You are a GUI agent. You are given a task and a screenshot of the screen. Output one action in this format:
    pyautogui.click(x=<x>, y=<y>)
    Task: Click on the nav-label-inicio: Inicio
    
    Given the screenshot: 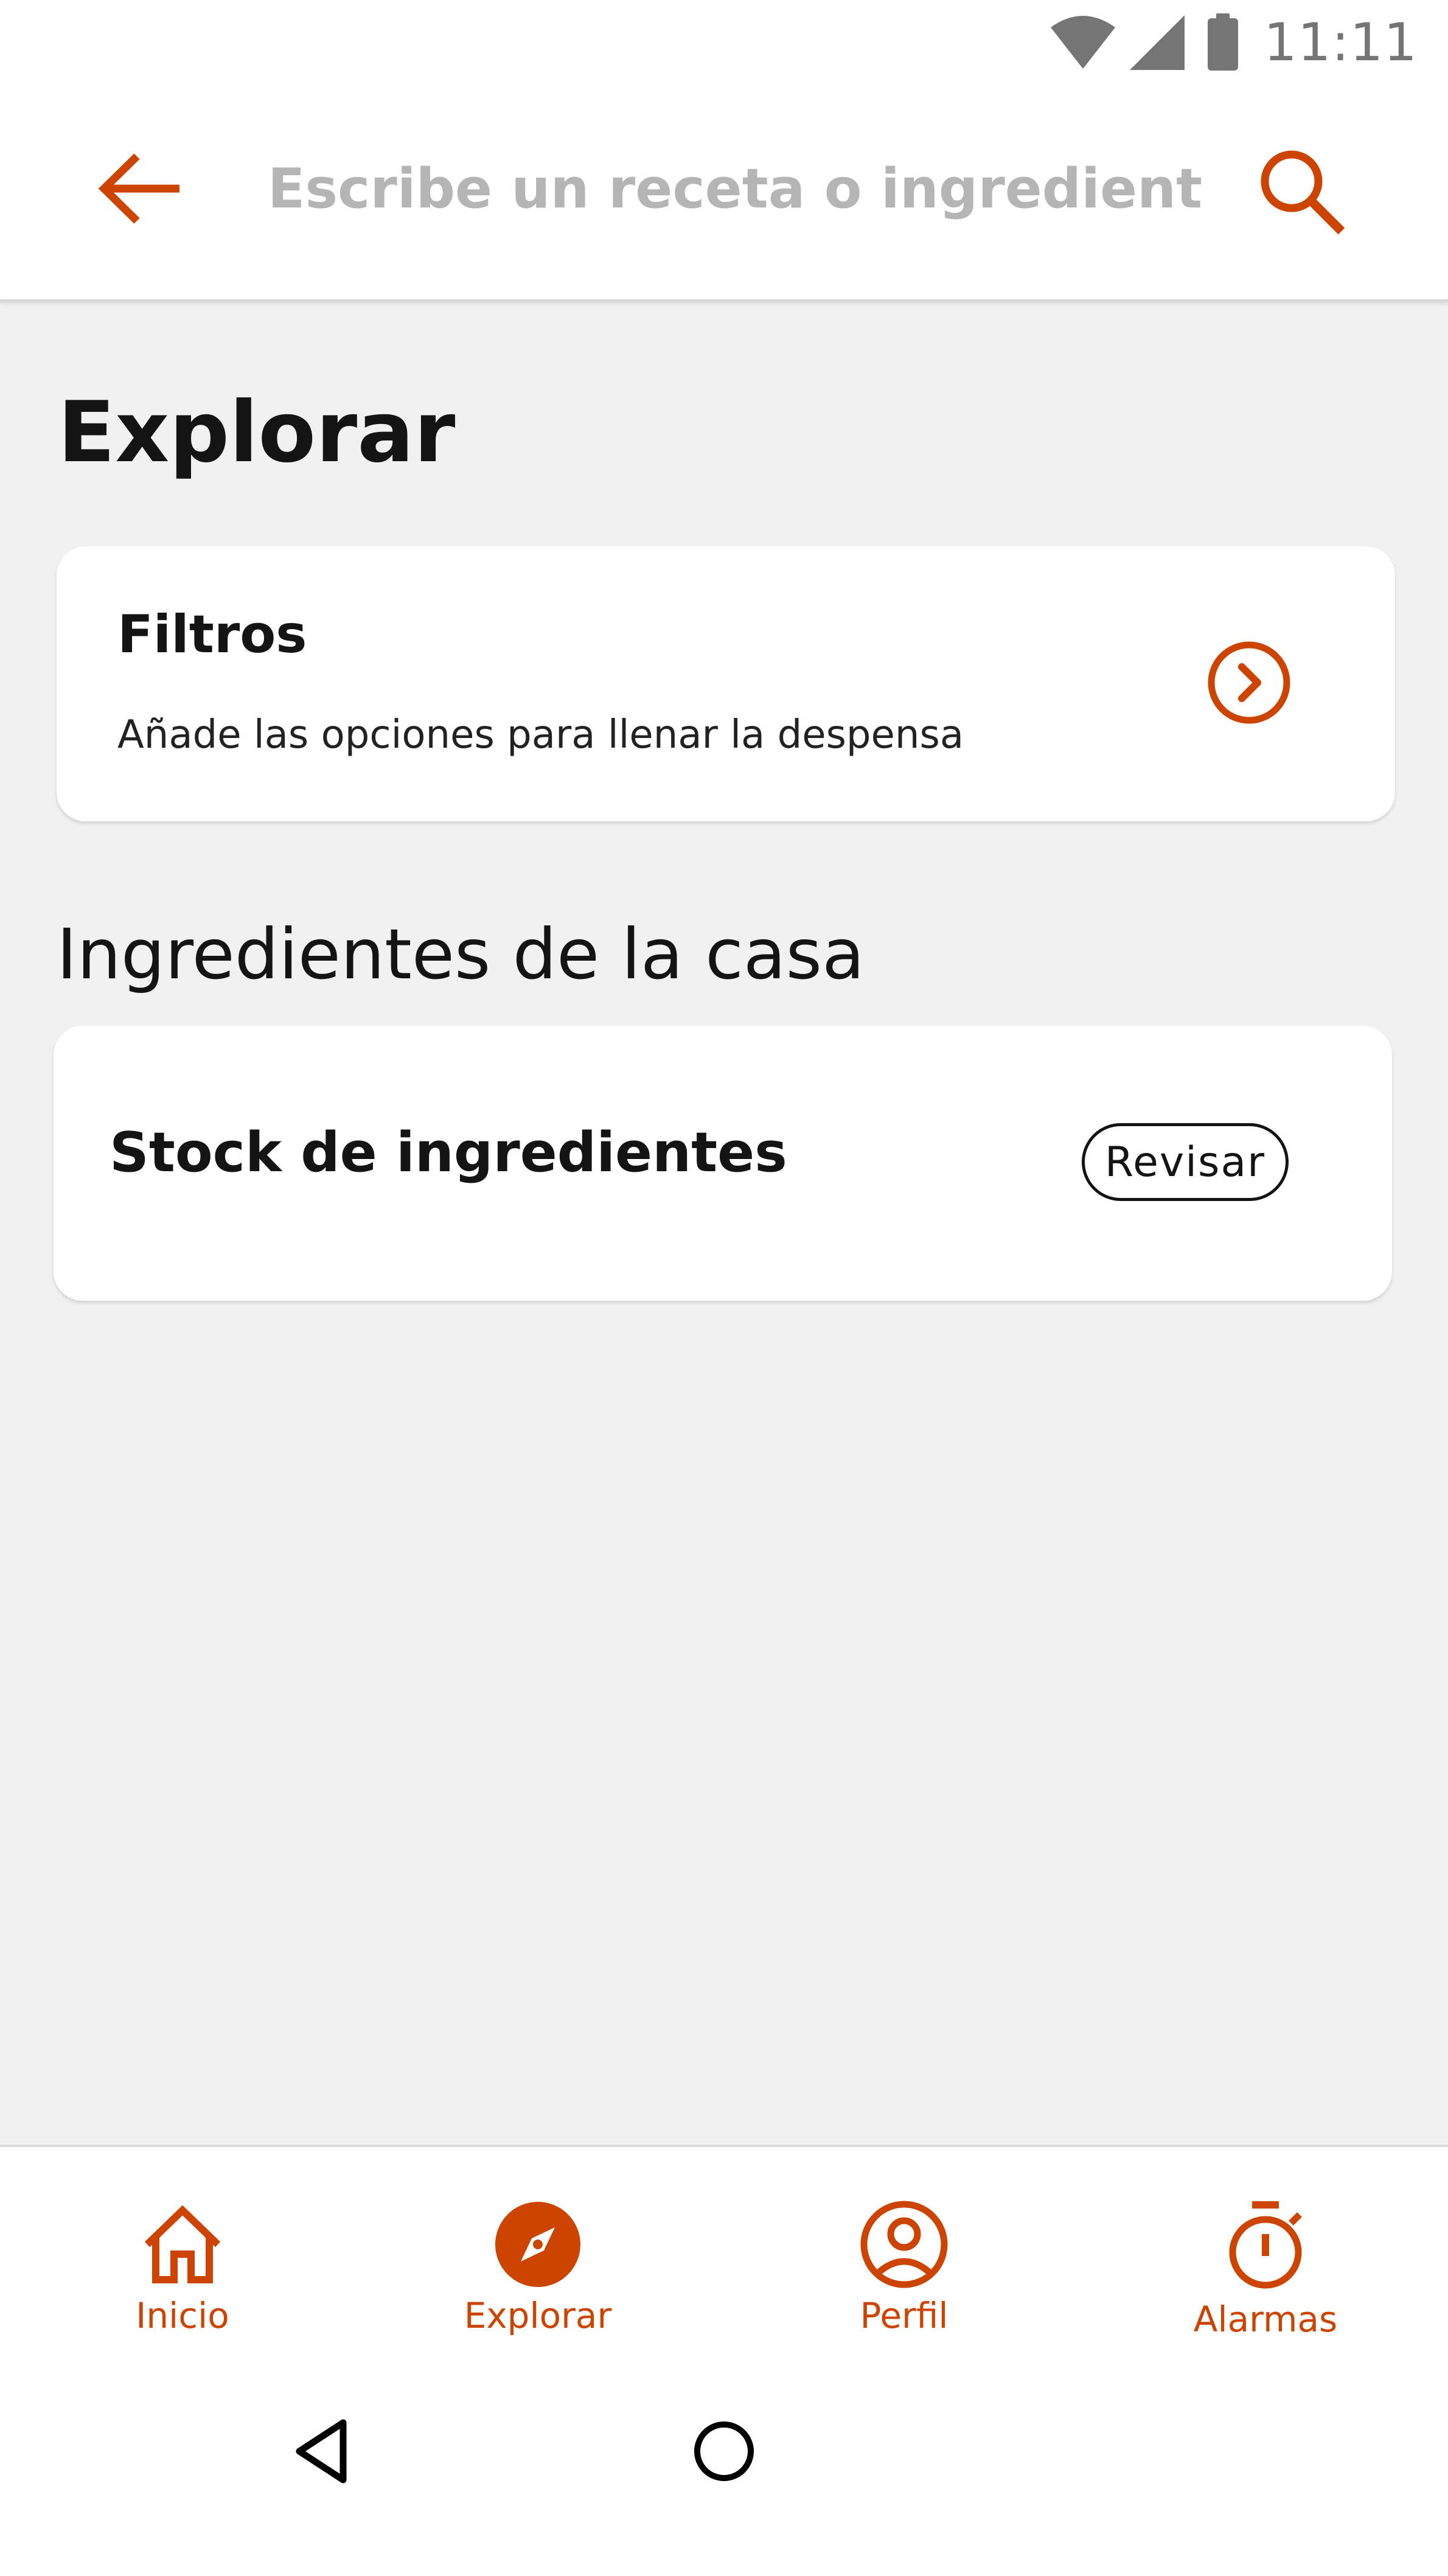 What is the action you would take?
    pyautogui.click(x=182, y=2315)
    